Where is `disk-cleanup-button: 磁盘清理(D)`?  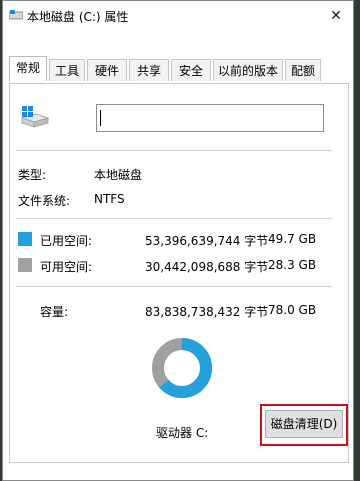
disk-cleanup-button: 磁盘清理(D) is located at coordinates (304, 424).